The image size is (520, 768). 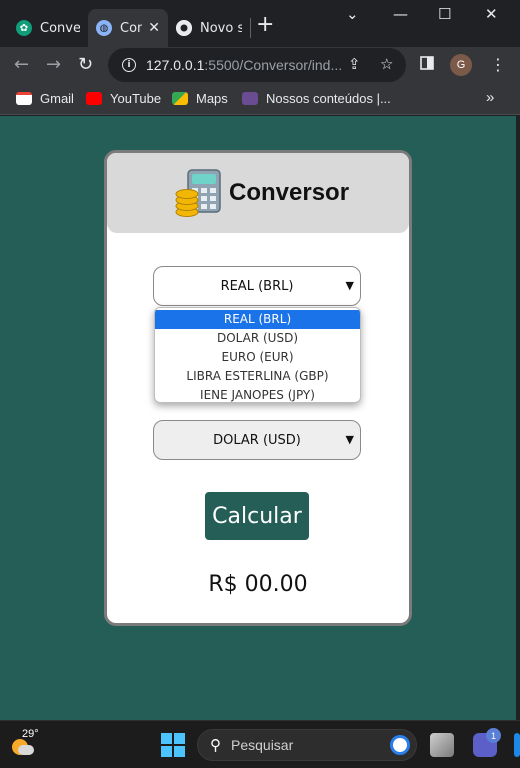 What do you see at coordinates (173, 745) in the screenshot?
I see `windows-start-icon` at bounding box center [173, 745].